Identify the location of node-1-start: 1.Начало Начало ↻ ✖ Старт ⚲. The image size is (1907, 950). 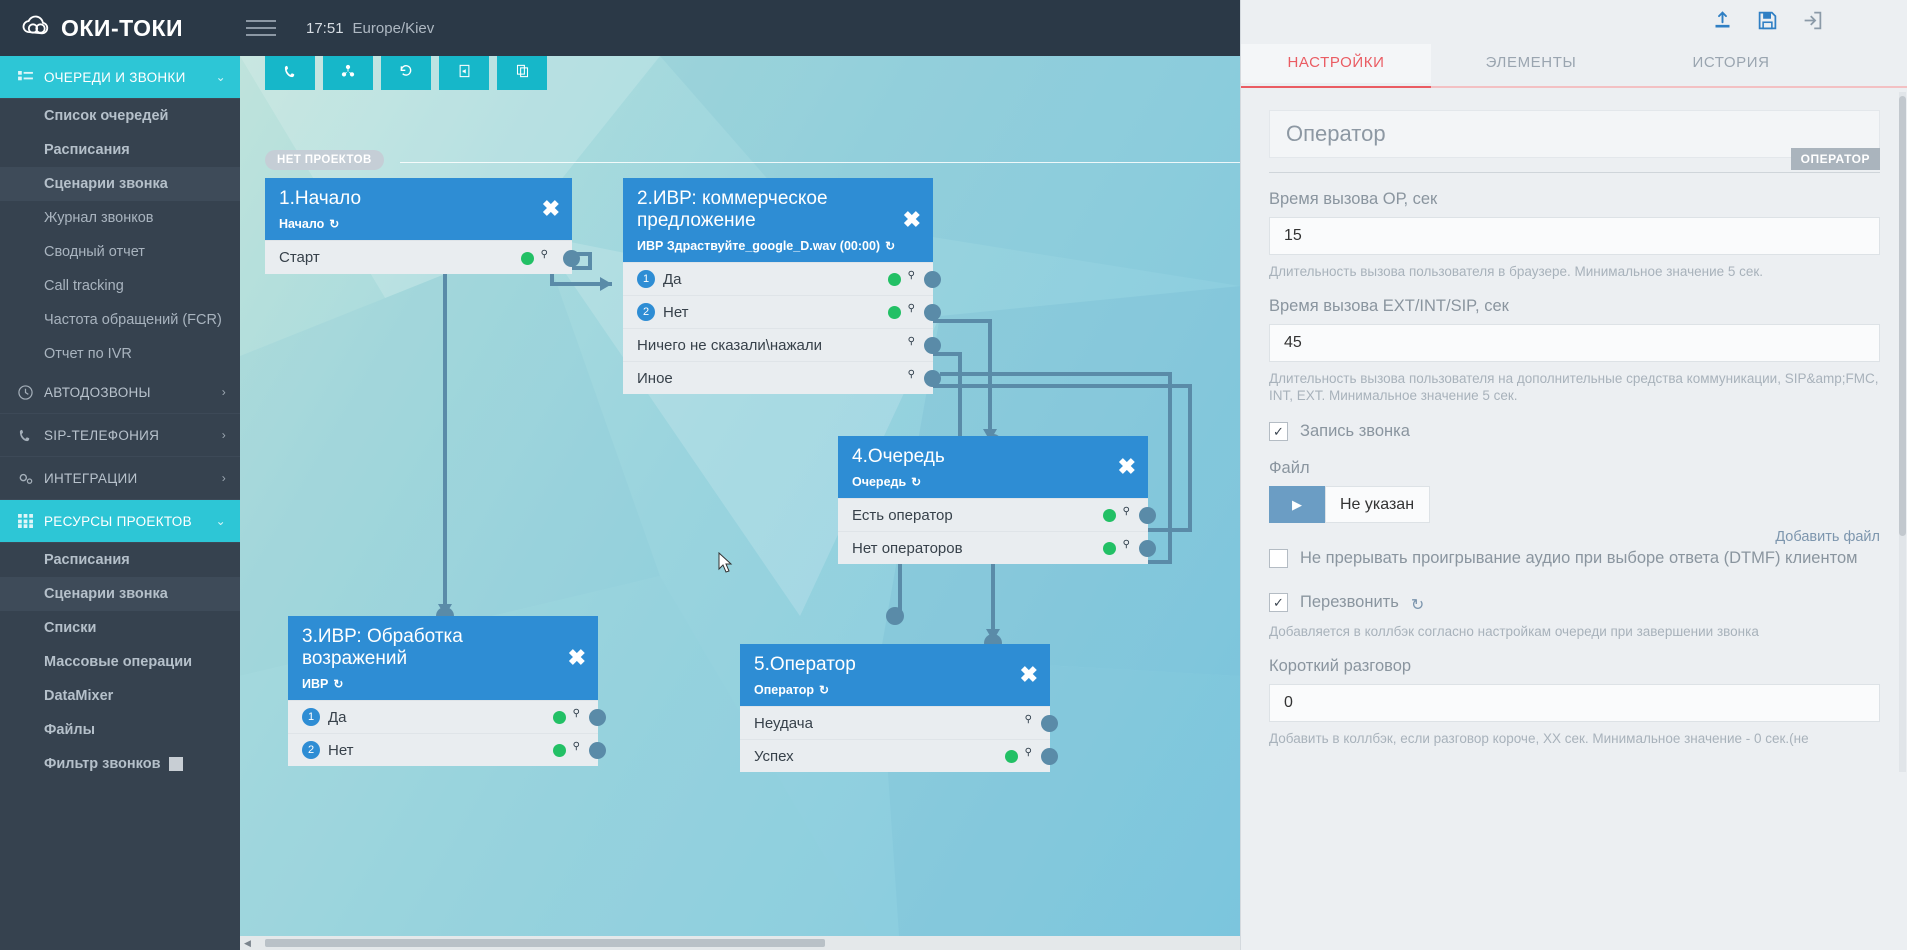
(422, 226).